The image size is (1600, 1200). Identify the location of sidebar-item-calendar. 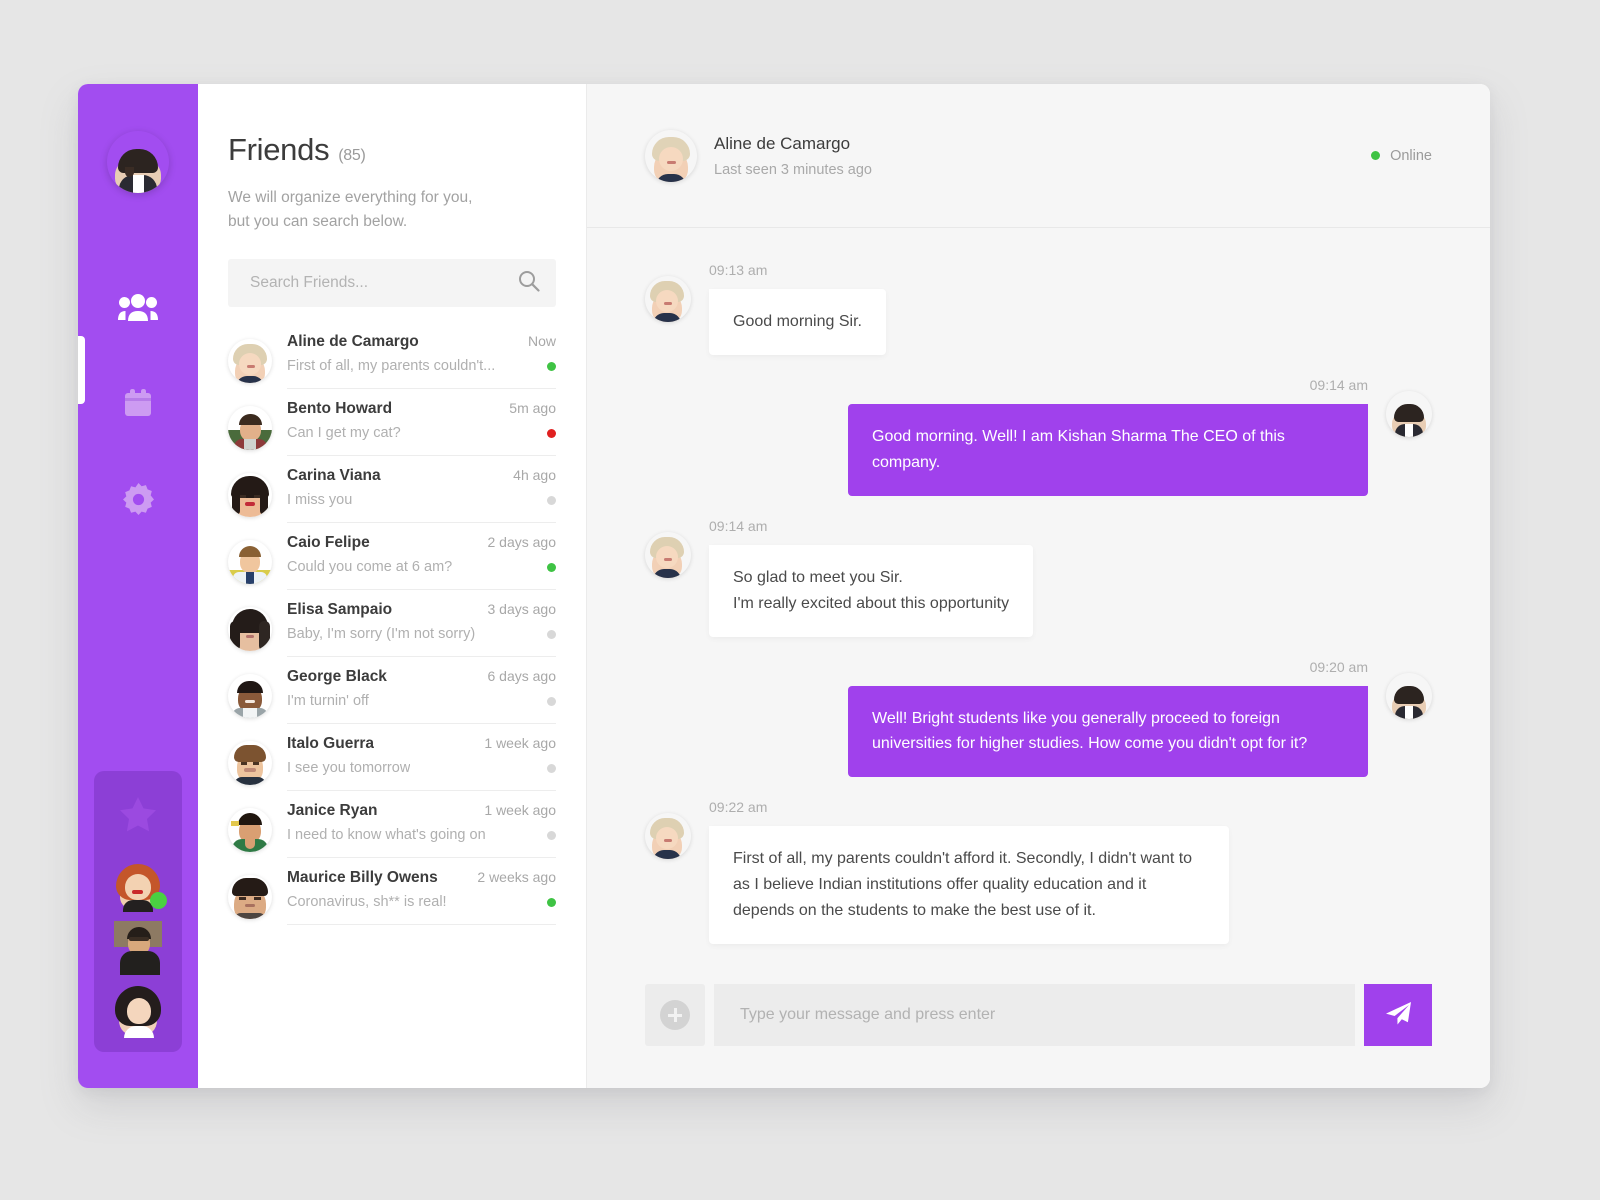
(138, 403).